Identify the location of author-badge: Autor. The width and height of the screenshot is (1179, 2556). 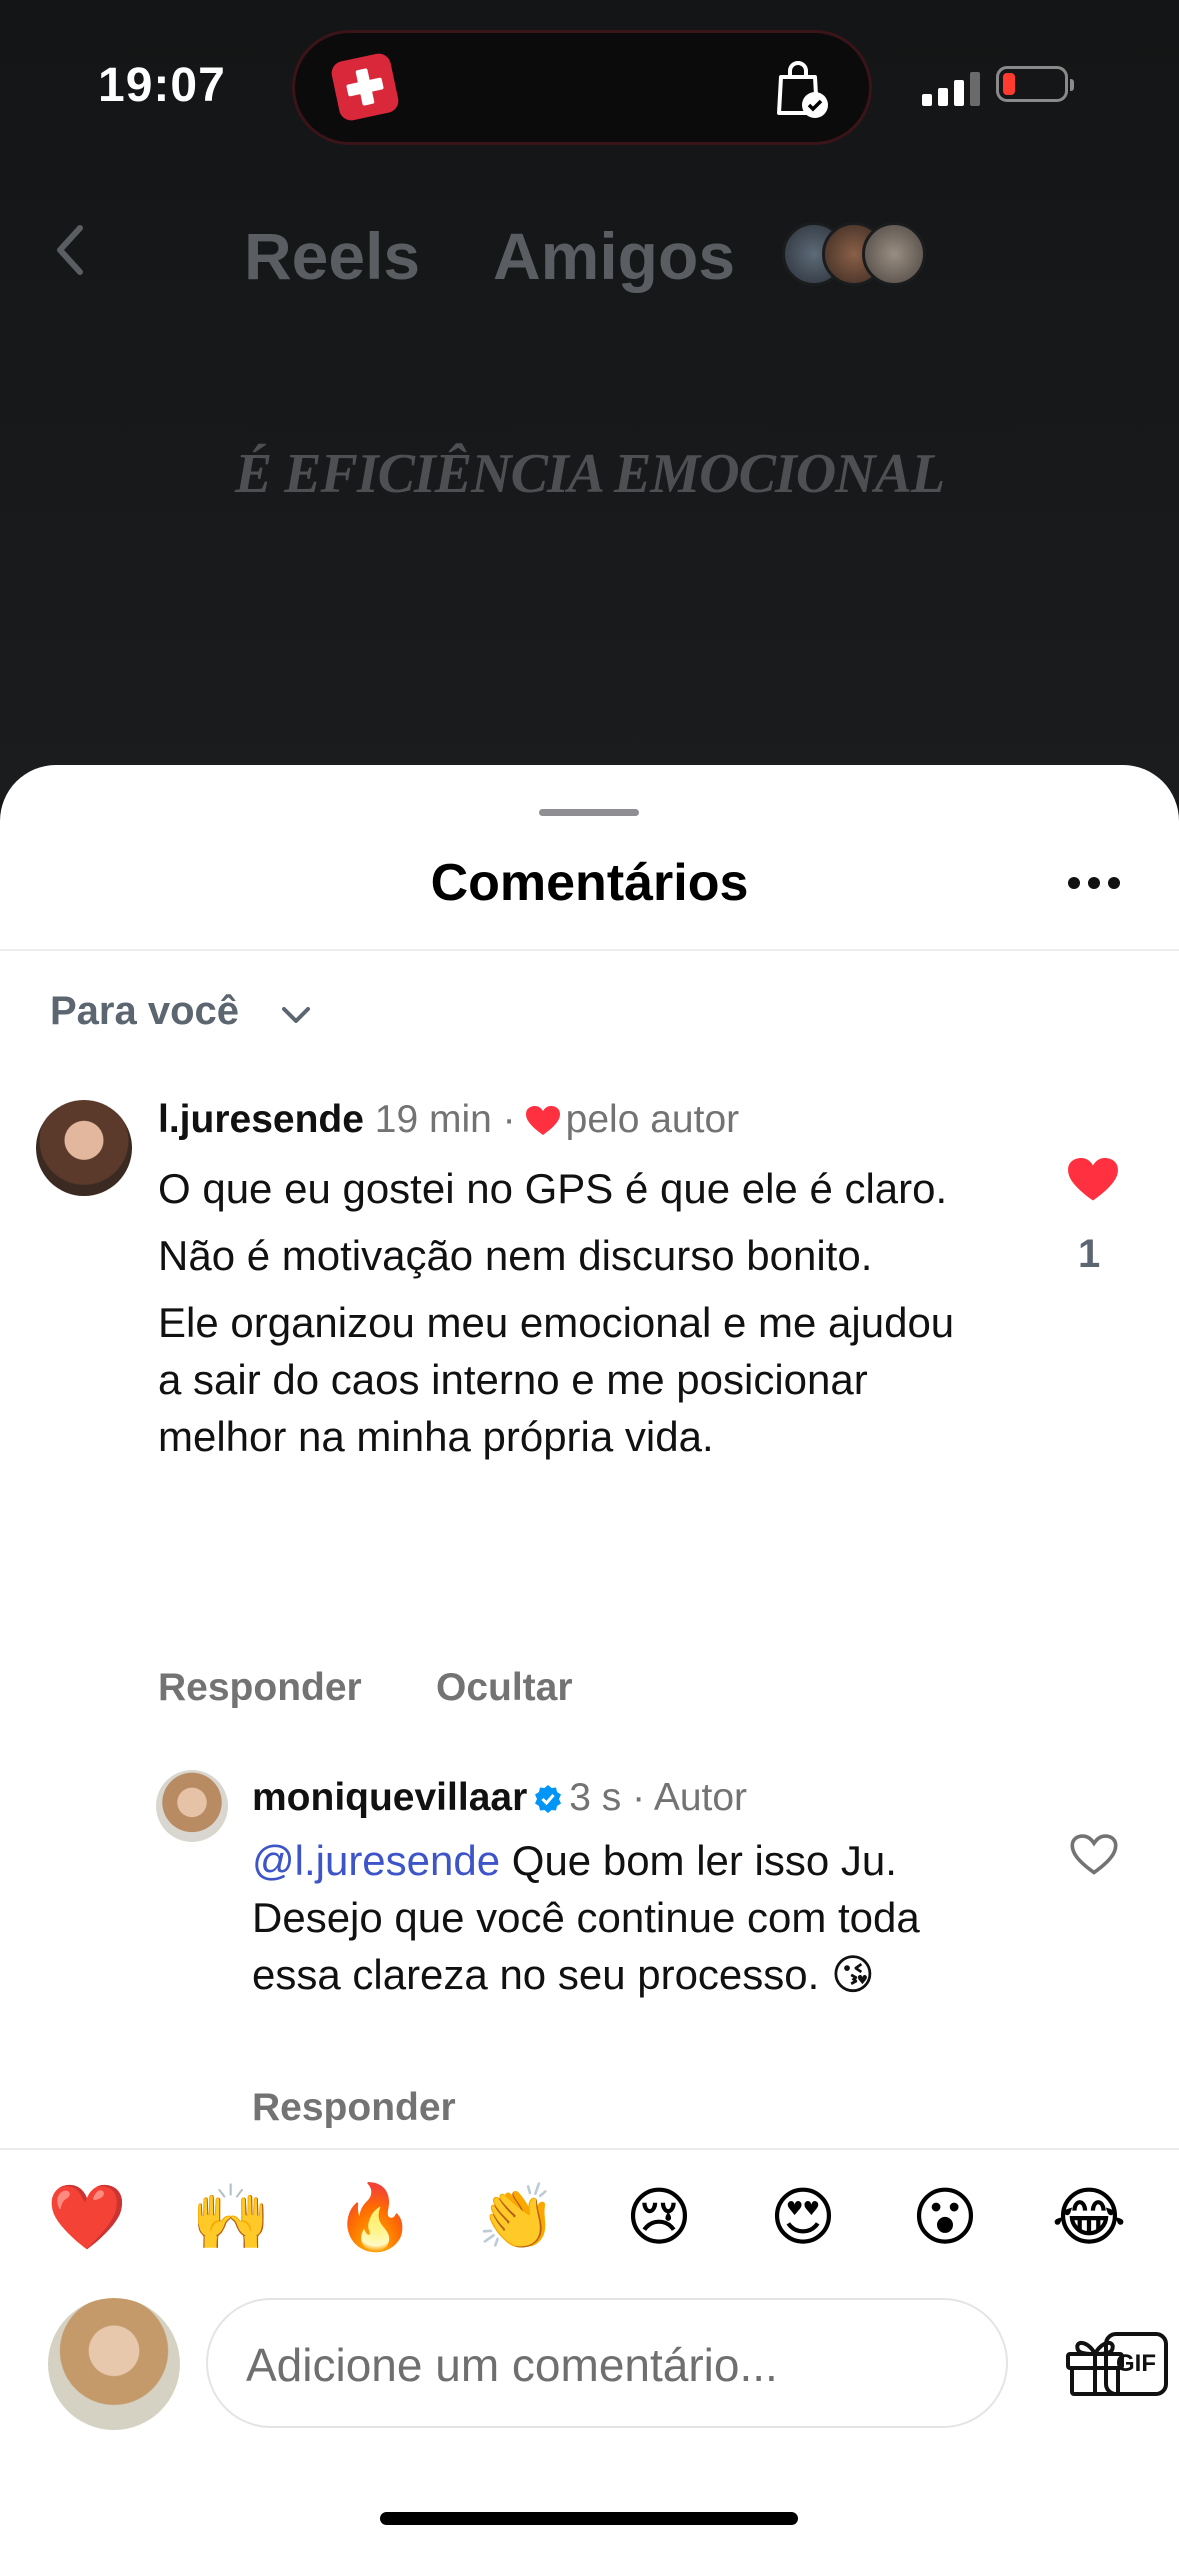
(700, 1797).